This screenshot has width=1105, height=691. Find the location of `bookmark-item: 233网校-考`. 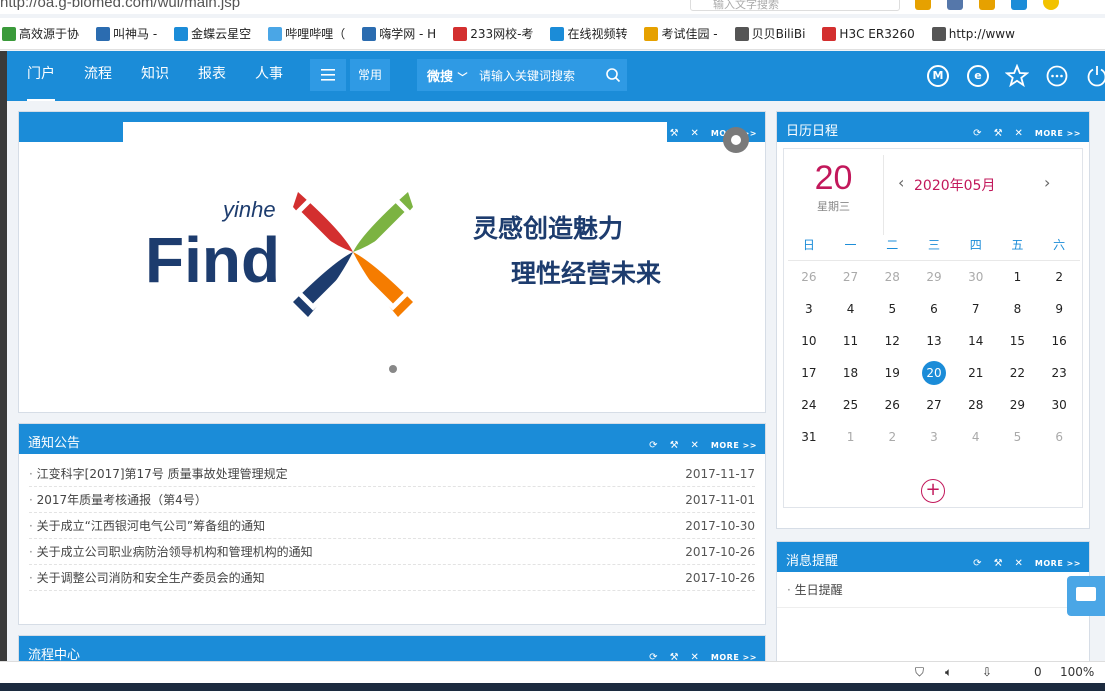

bookmark-item: 233网校-考 is located at coordinates (493, 33).